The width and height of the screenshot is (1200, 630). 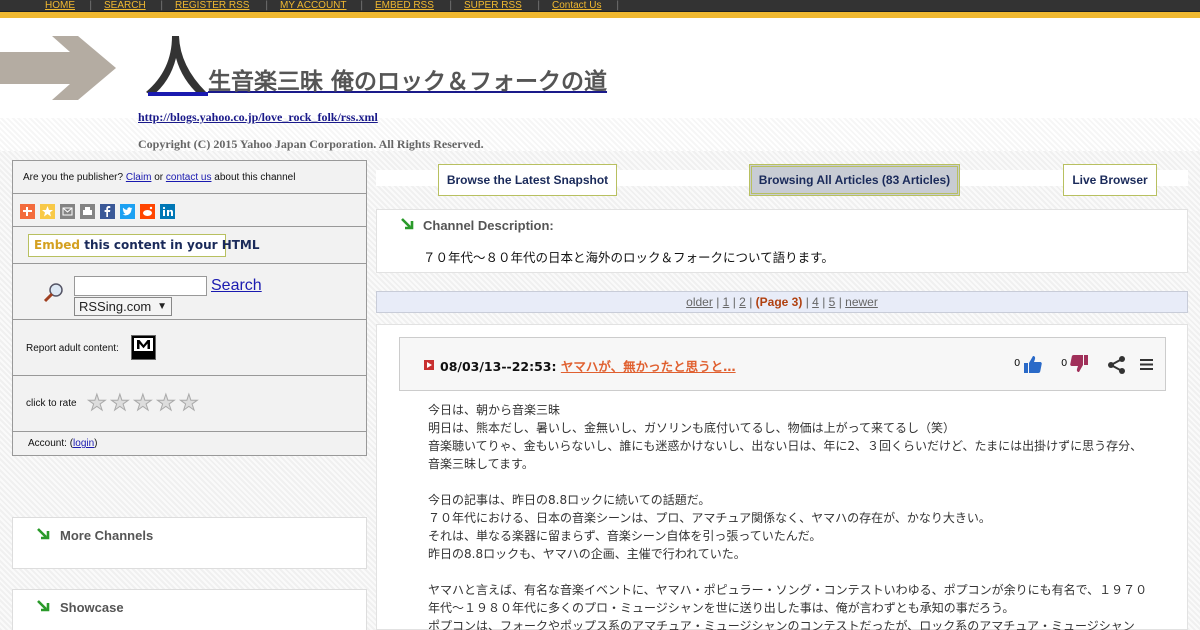 I want to click on showcase-panel: Showcase, so click(x=189, y=609).